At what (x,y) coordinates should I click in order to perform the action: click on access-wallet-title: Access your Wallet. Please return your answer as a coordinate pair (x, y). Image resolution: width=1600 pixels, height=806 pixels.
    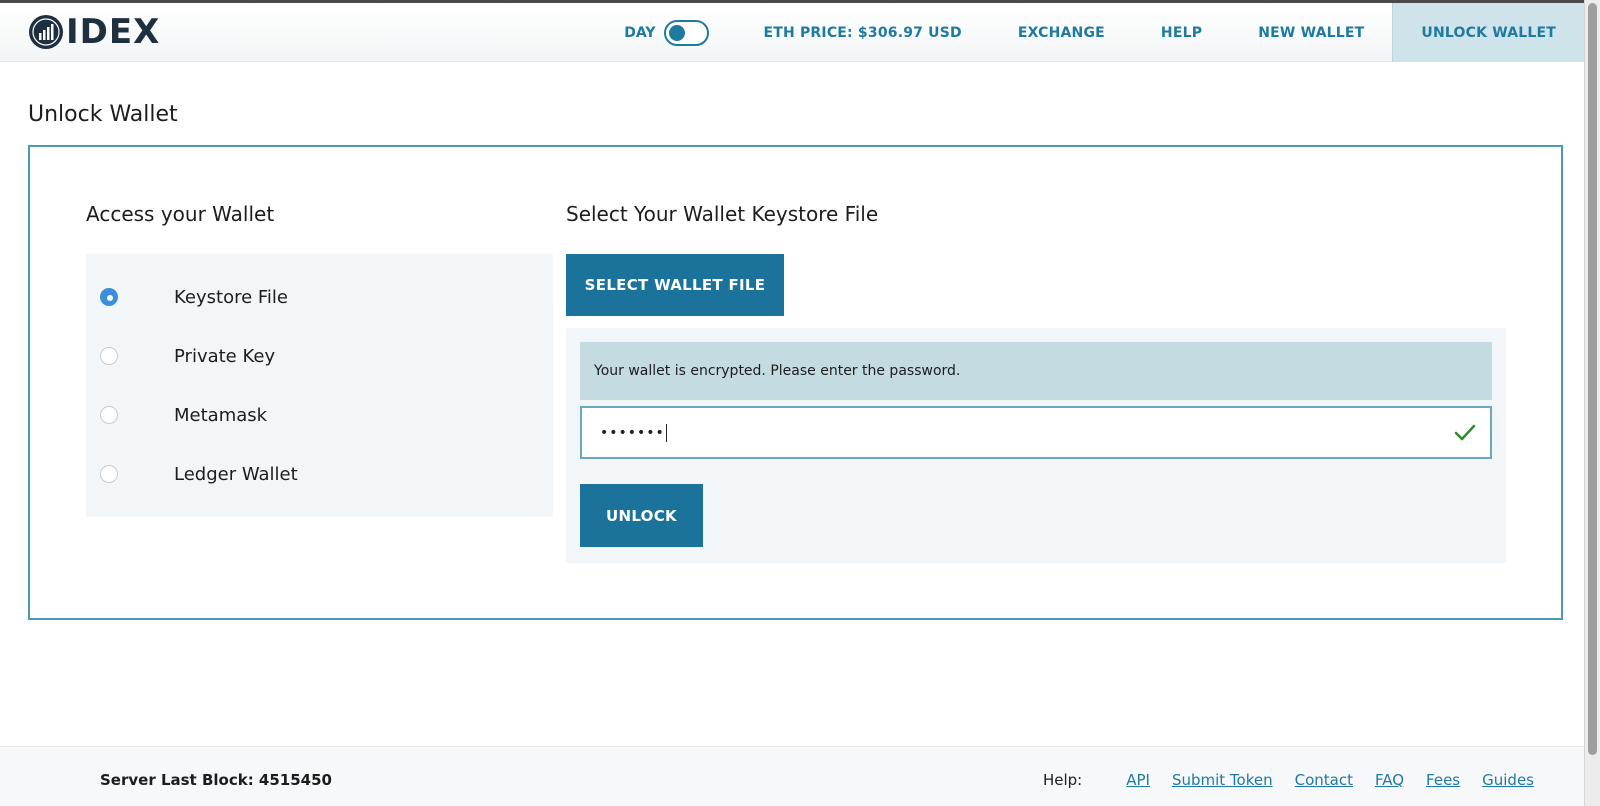
    Looking at the image, I should click on (180, 214).